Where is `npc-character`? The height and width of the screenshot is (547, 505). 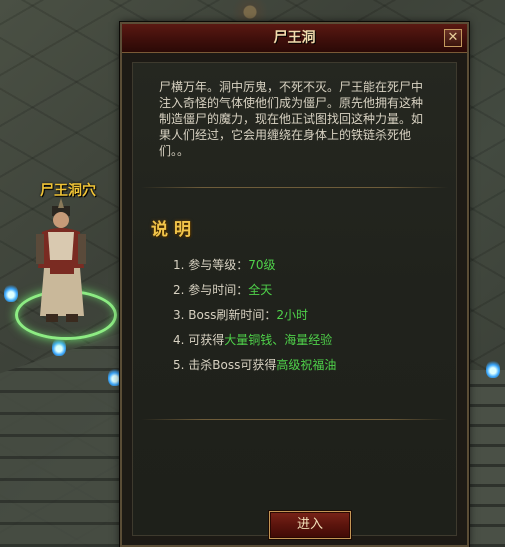
npc-character is located at coordinates (63, 263).